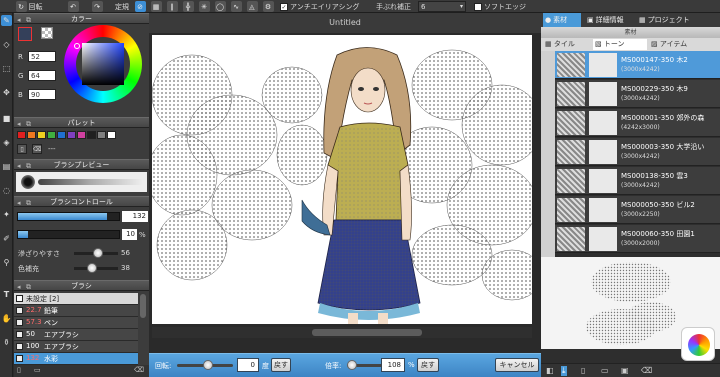 The height and width of the screenshot is (377, 720). I want to click on brush-add-button: ▯, so click(19, 370).